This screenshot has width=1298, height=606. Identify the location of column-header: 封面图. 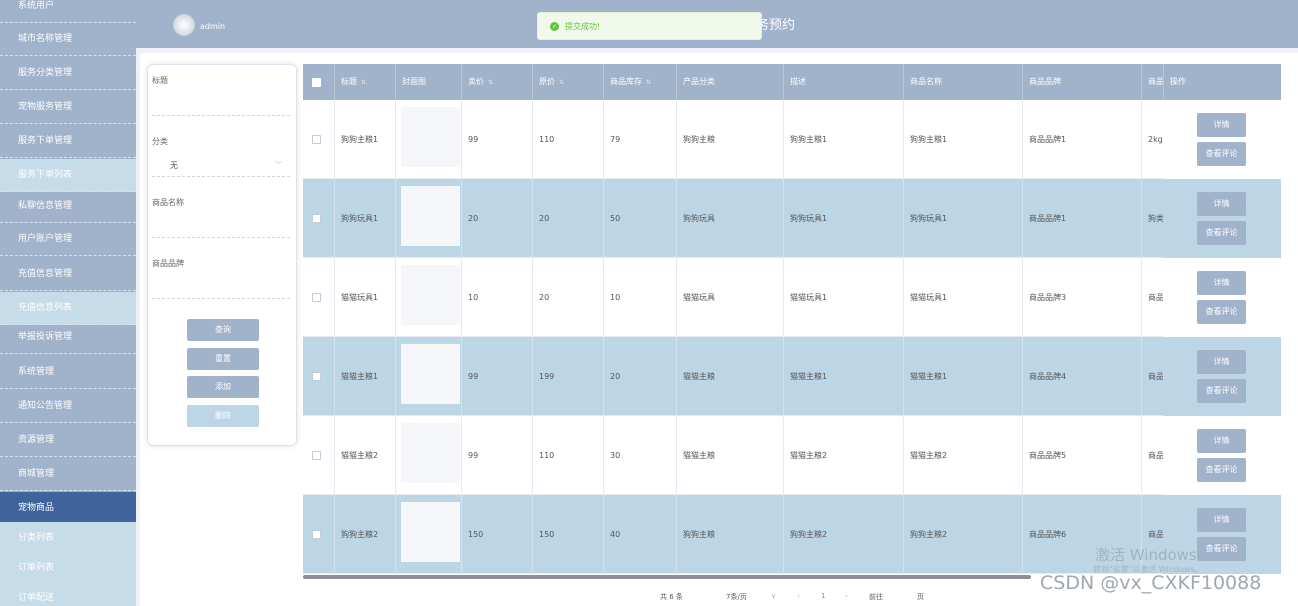
(428, 82).